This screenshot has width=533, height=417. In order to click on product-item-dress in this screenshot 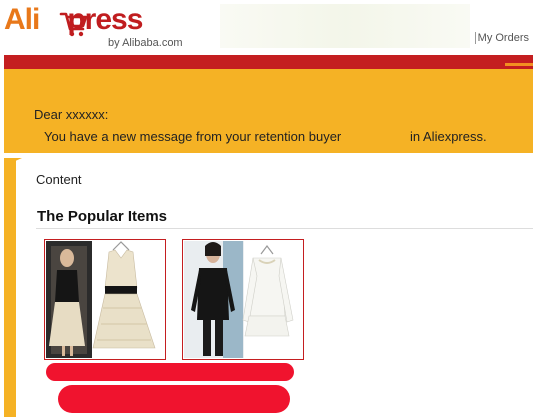, I will do `click(105, 299)`.